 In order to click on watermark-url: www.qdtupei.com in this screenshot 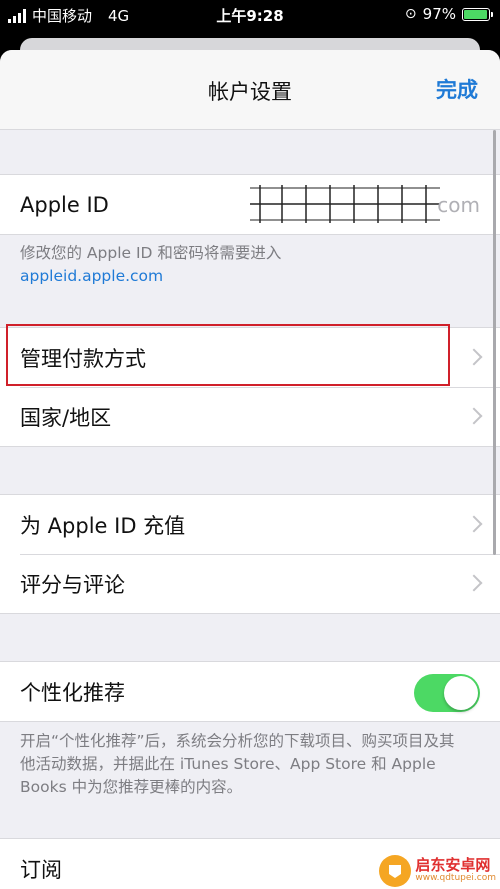, I will do `click(455, 878)`.